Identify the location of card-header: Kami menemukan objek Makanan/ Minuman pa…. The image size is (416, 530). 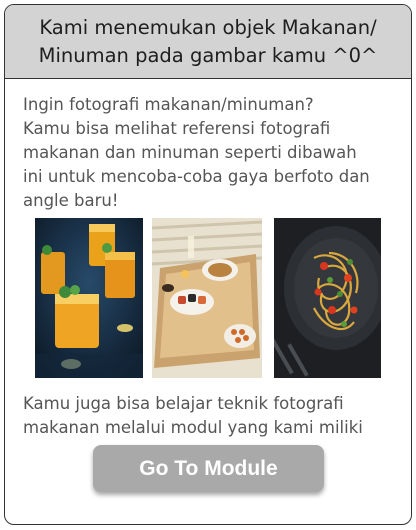
(208, 42).